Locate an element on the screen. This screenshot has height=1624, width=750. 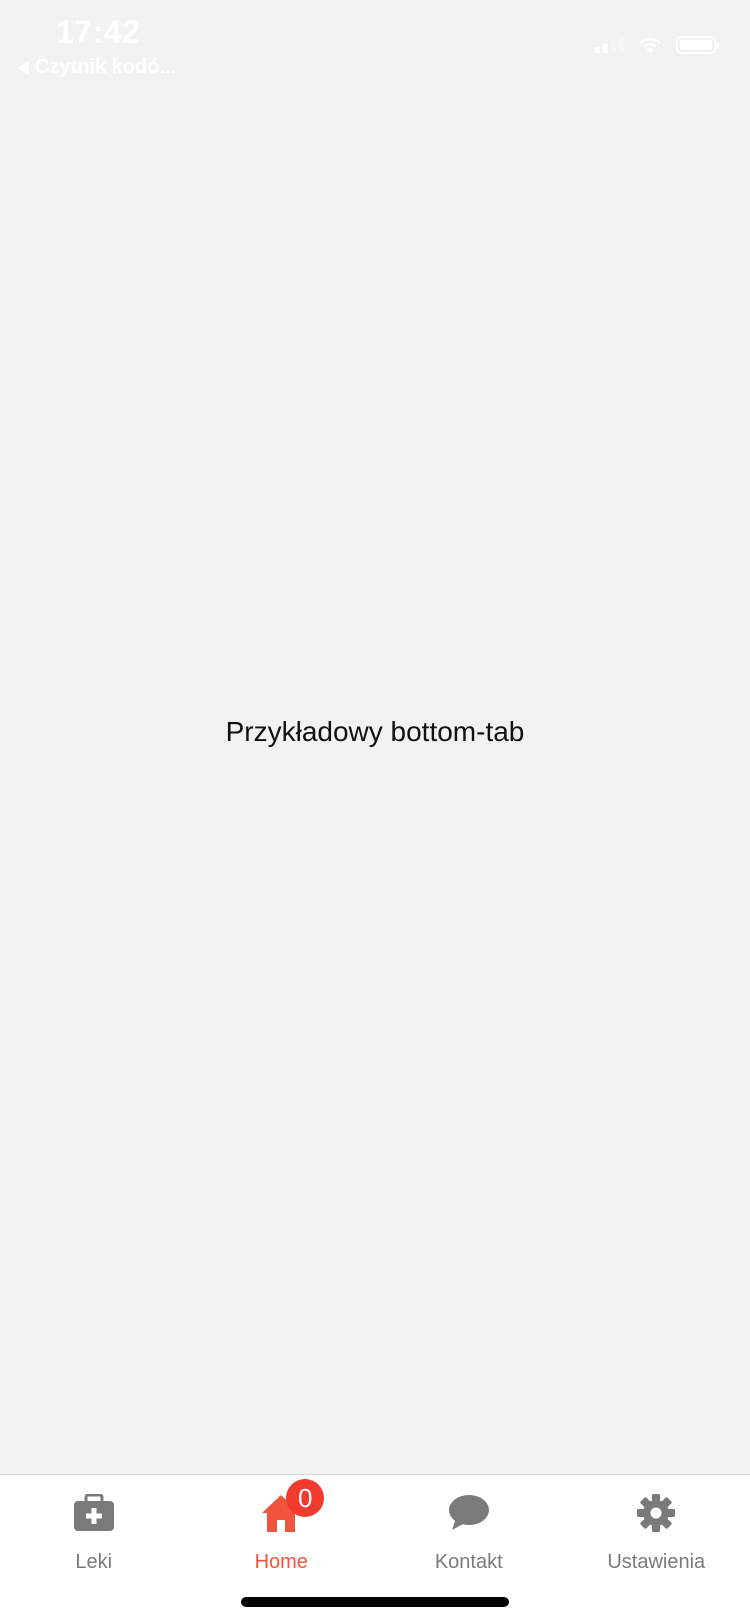
tab-kontakt: Kontakt is located at coordinates (469, 1529).